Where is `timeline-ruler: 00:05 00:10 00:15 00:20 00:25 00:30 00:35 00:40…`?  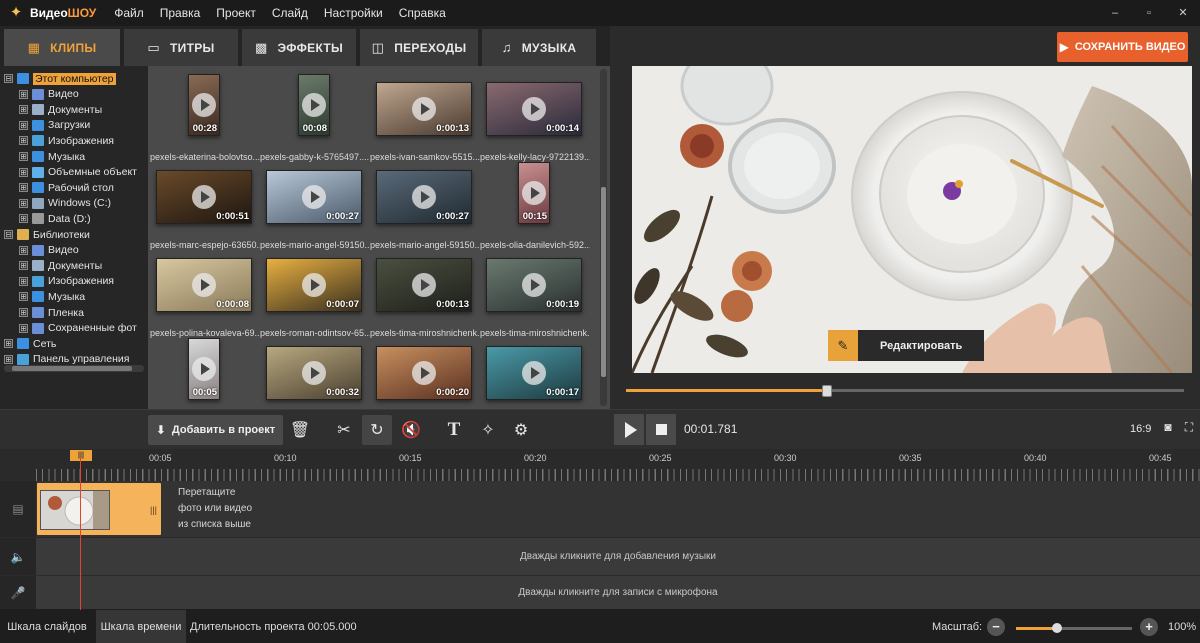
timeline-ruler: 00:05 00:10 00:15 00:20 00:25 00:30 00:35 00:40… is located at coordinates (600, 465).